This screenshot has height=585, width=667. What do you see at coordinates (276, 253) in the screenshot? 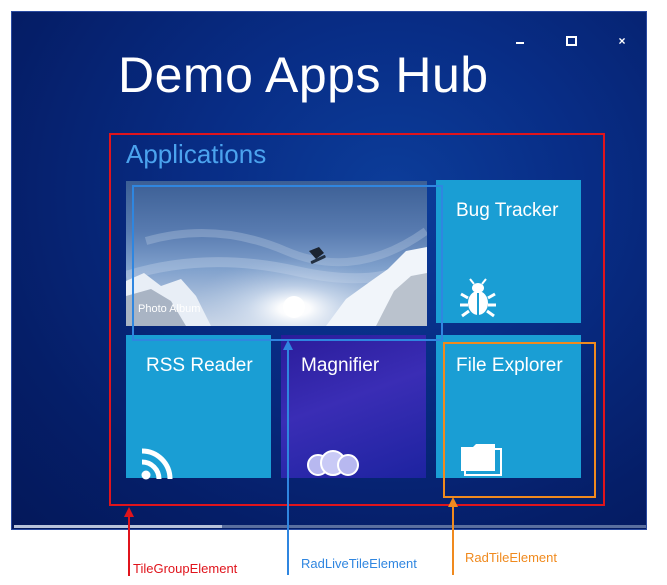
I see `photo-album-tile: Photo Album` at bounding box center [276, 253].